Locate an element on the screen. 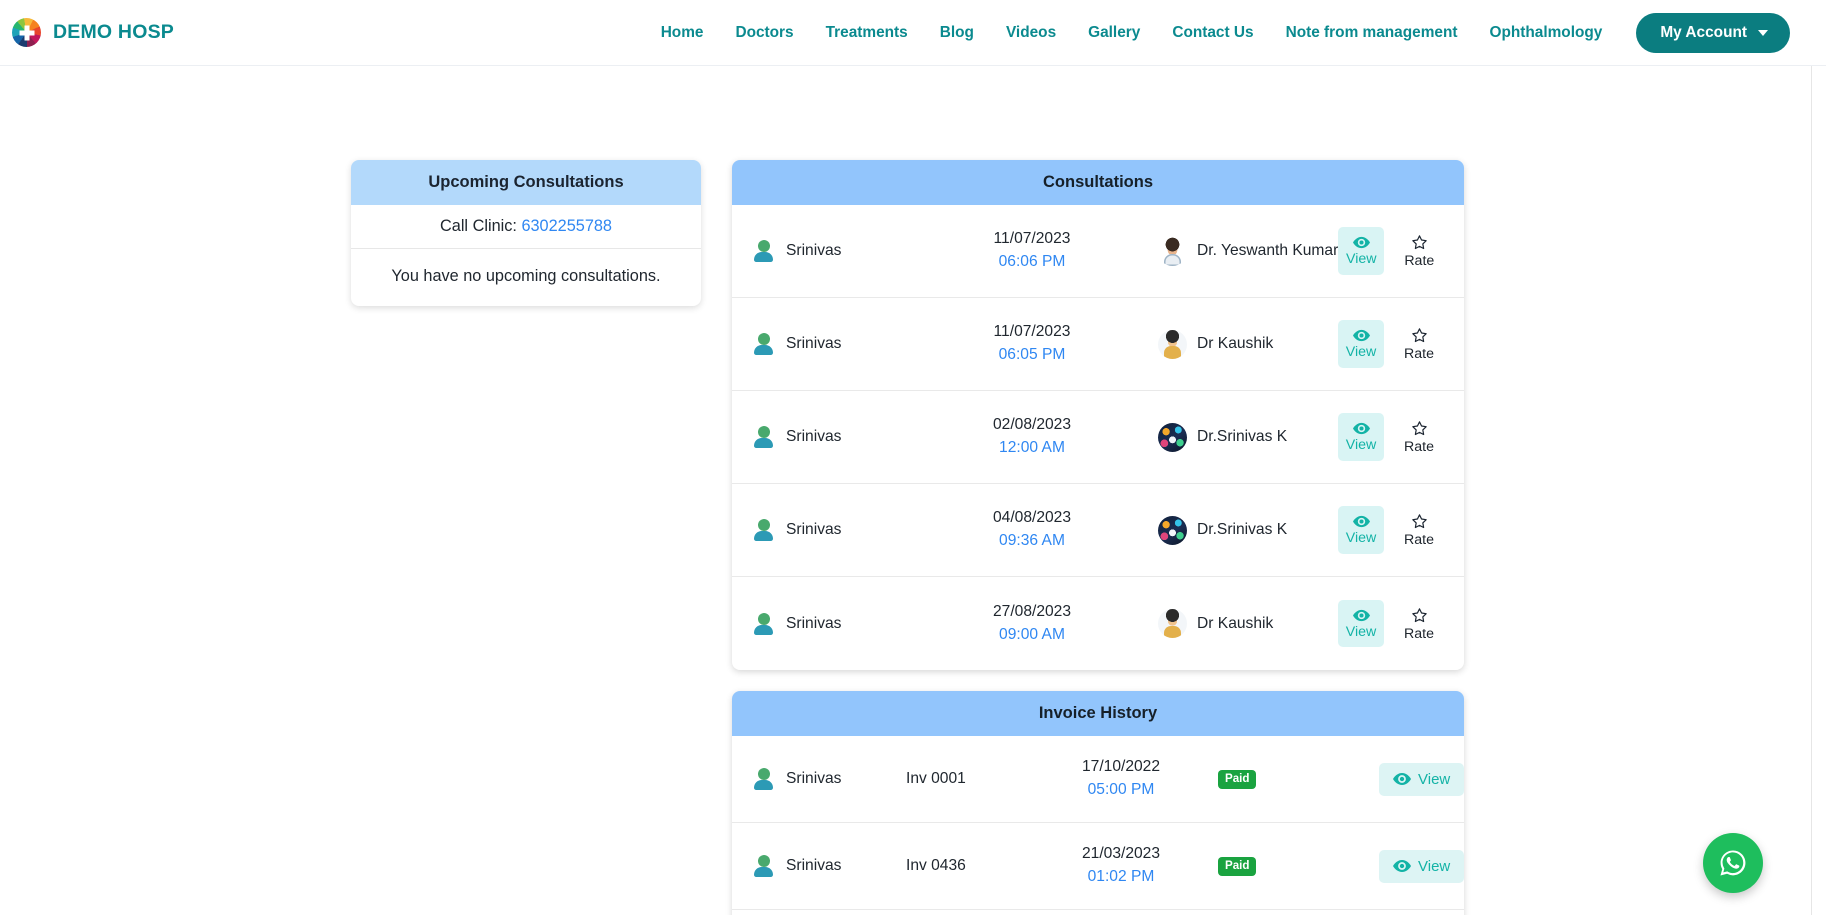 The height and width of the screenshot is (915, 1826). caret-down-icon is located at coordinates (1763, 32).